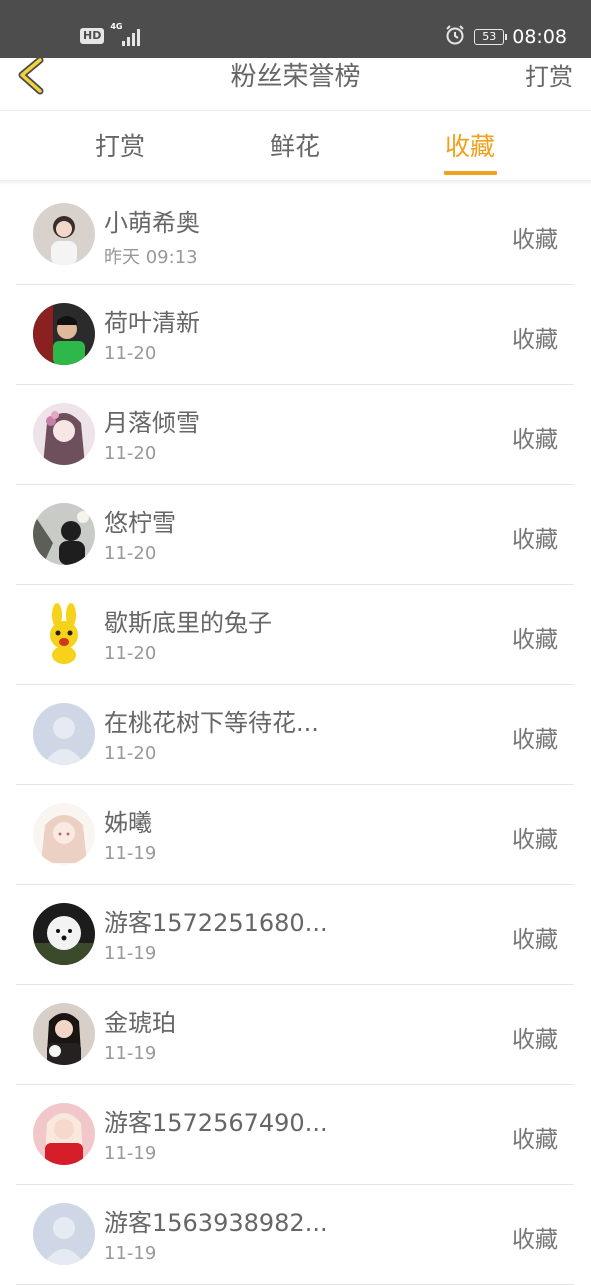  What do you see at coordinates (470, 145) in the screenshot?
I see `tab-favorites: 收藏` at bounding box center [470, 145].